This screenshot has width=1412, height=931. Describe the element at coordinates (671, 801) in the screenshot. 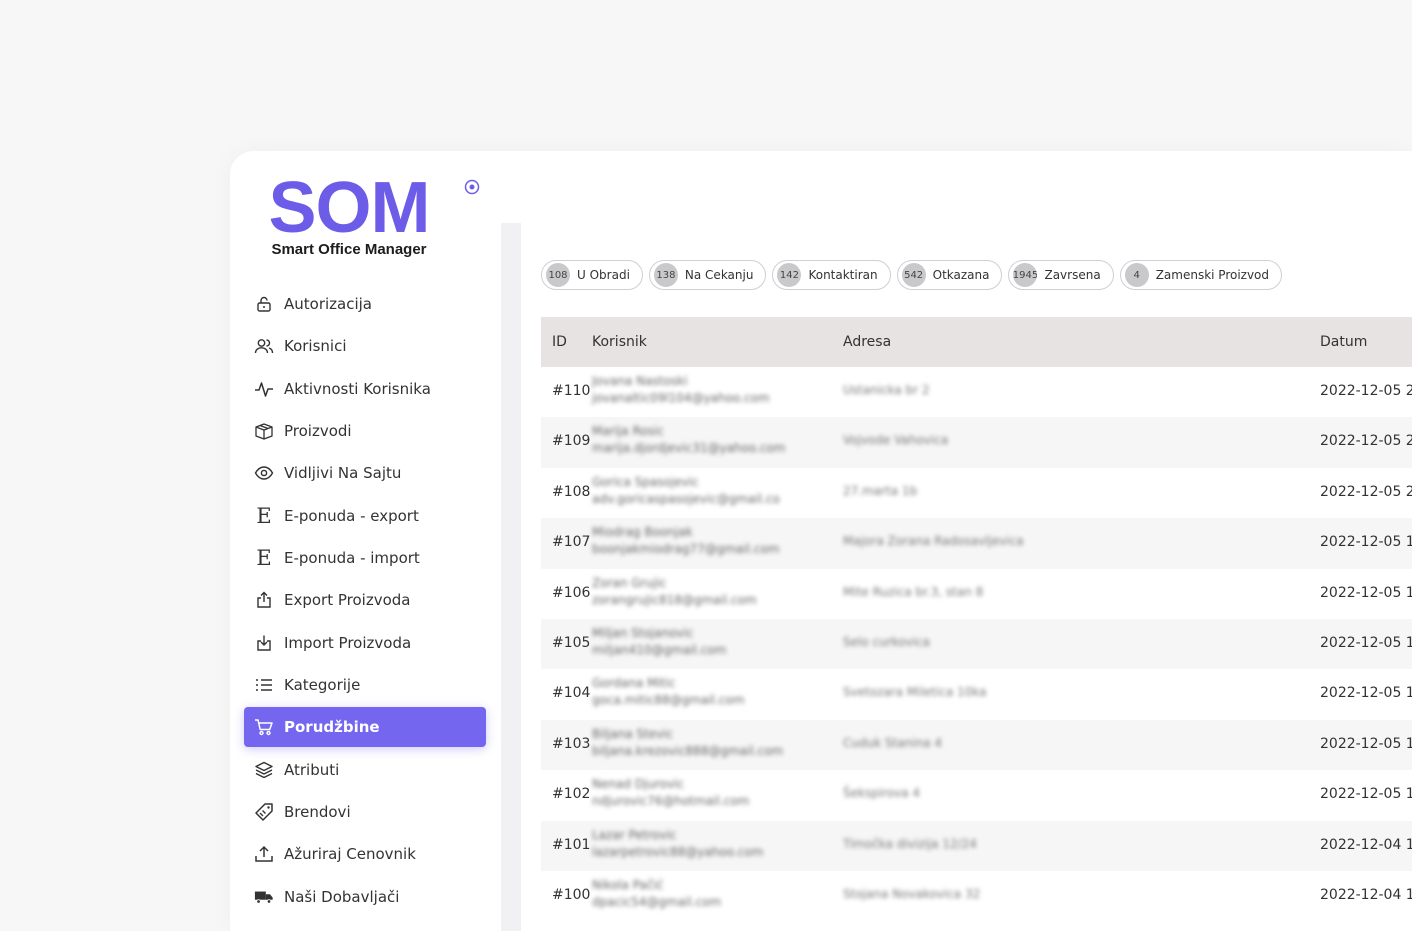

I see `user-email: ndjurovic76@hotmail.com` at that location.